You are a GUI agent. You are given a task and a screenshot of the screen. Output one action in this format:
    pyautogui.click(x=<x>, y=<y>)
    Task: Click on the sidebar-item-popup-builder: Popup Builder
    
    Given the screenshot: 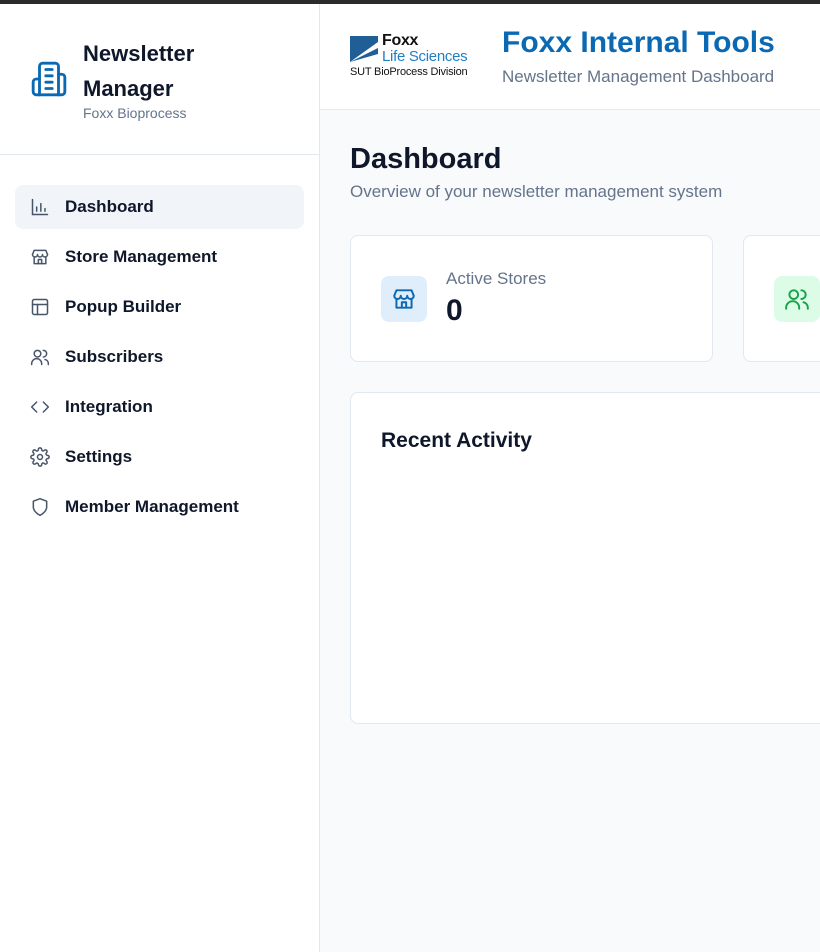 What is the action you would take?
    pyautogui.click(x=159, y=307)
    